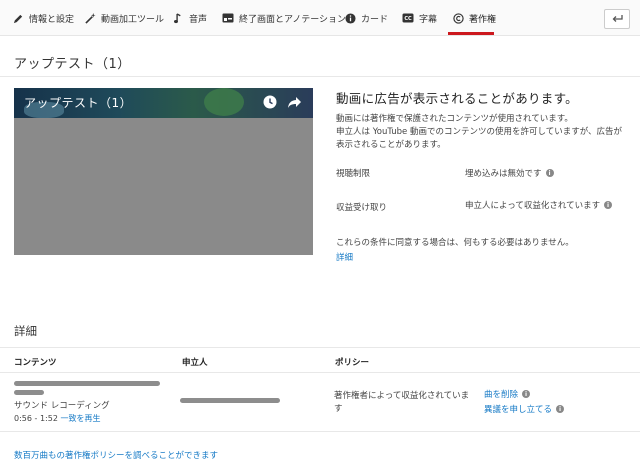 The image size is (640, 470). What do you see at coordinates (133, 19) in the screenshot?
I see `tab-label: 動画加工ツール` at bounding box center [133, 19].